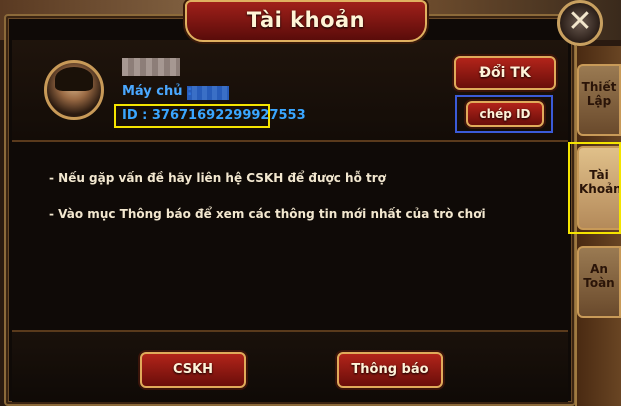  Describe the element at coordinates (193, 370) in the screenshot. I see `support-button: CSKH` at that location.